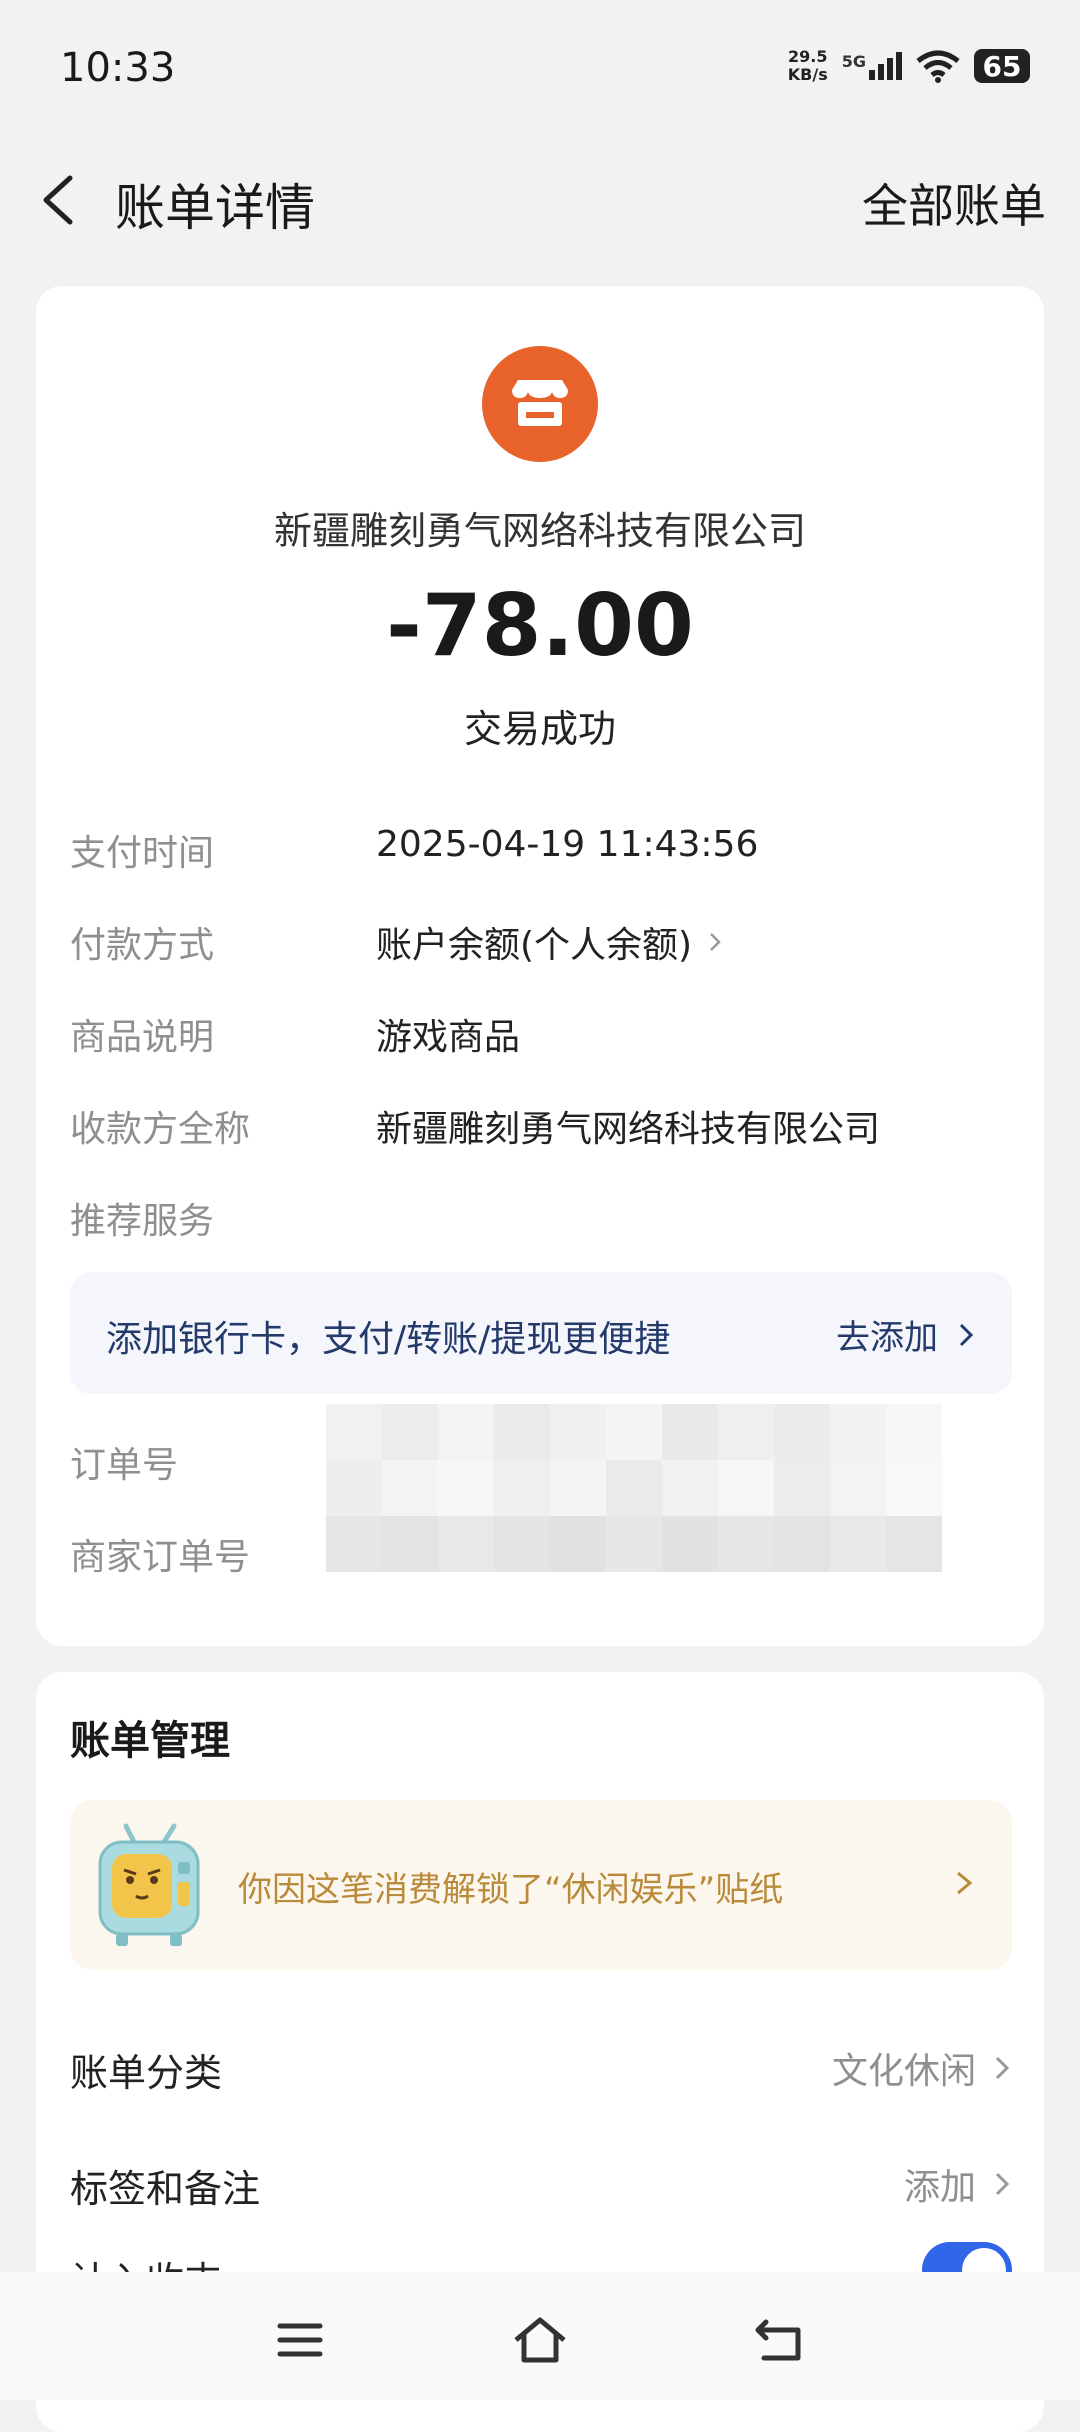 This screenshot has height=2432, width=1080. Describe the element at coordinates (142, 1221) in the screenshot. I see `recommend-label: 推荐服务` at that location.